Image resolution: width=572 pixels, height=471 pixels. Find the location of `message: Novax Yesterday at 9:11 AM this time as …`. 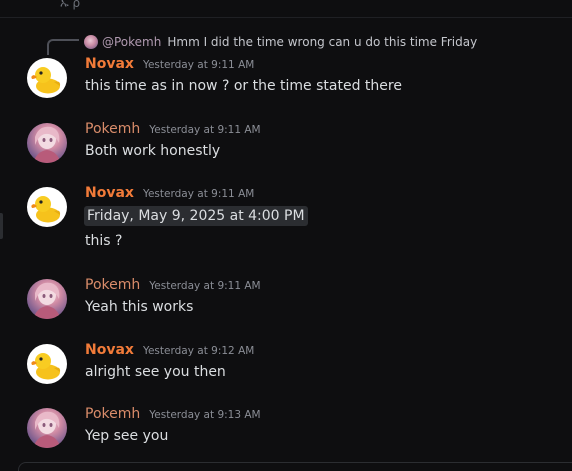

message: Novax Yesterday at 9:11 AM this time as … is located at coordinates (286, 81).